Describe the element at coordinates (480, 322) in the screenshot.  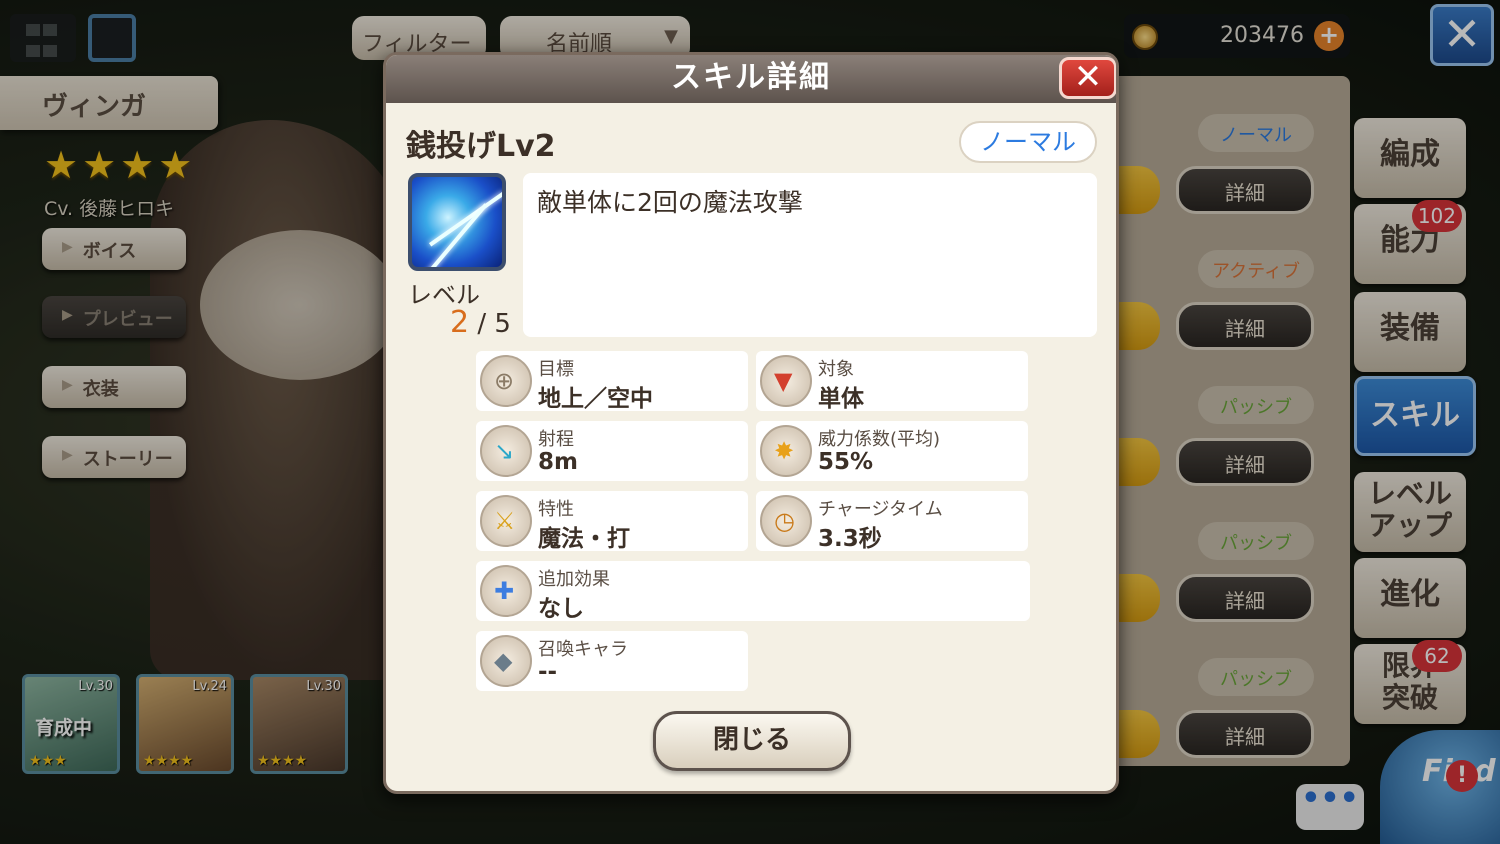
I see `level-value: 2 / 5` at that location.